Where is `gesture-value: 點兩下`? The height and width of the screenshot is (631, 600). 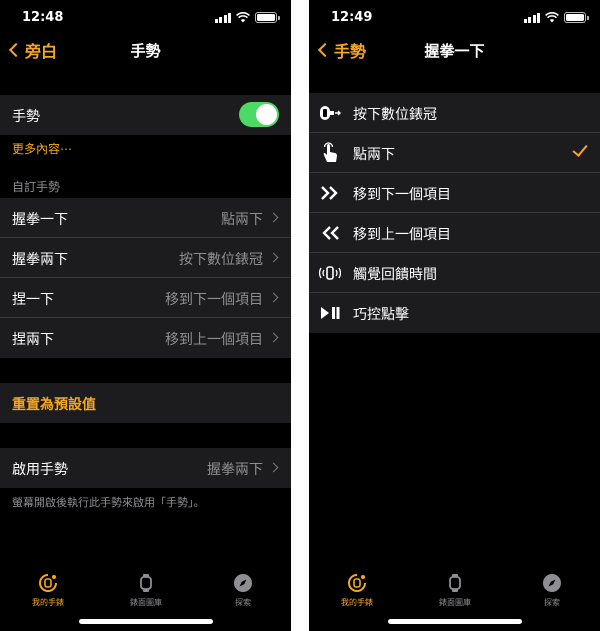 gesture-value: 點兩下 is located at coordinates (242, 220).